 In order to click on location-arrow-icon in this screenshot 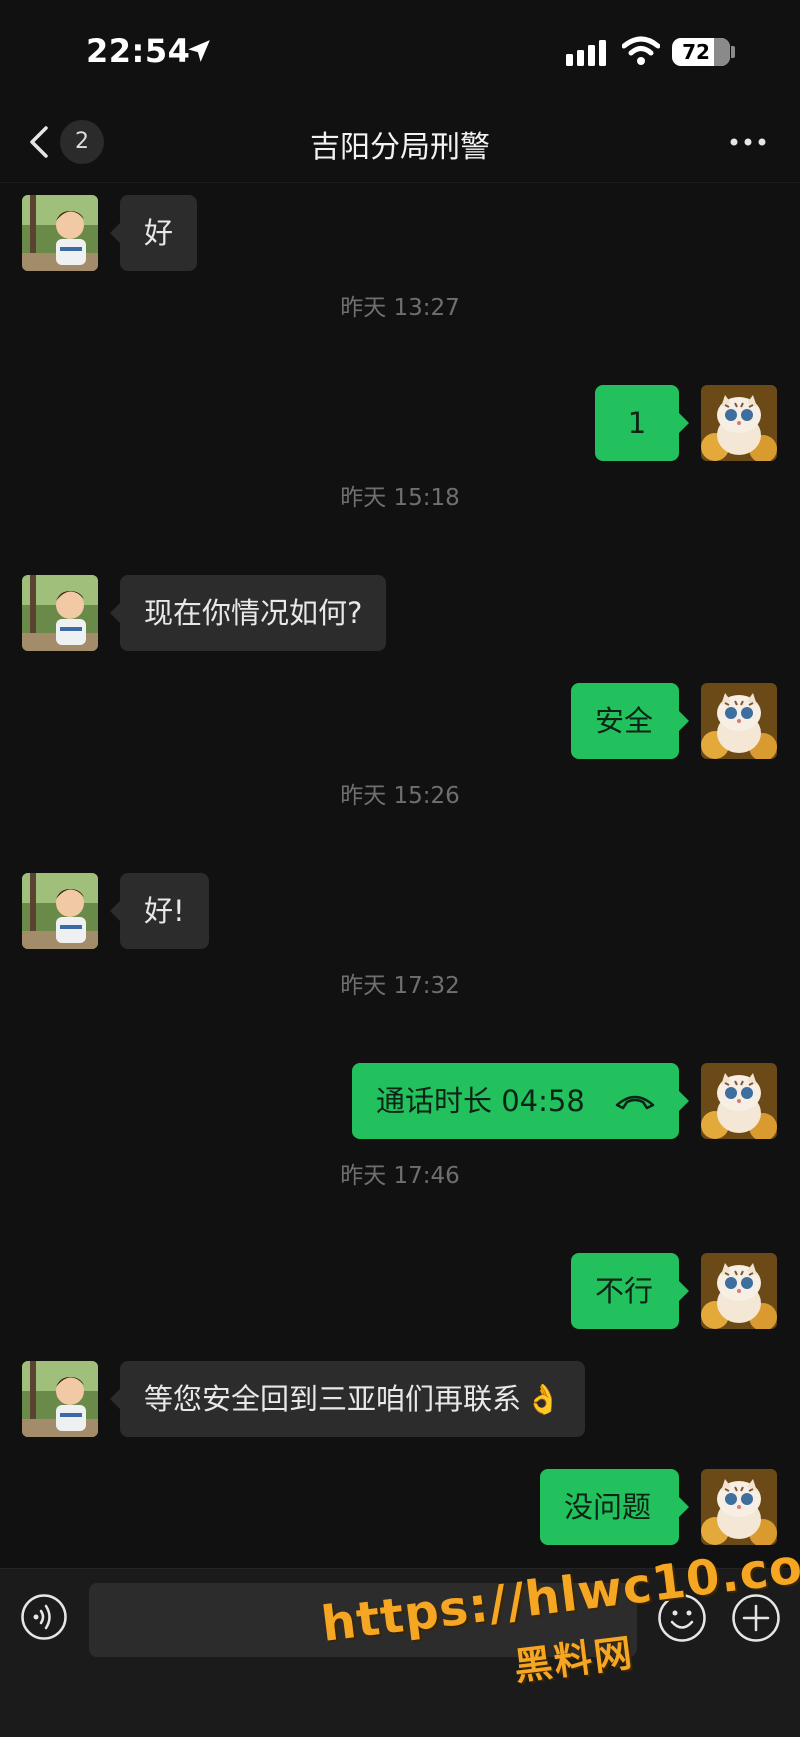, I will do `click(199, 51)`.